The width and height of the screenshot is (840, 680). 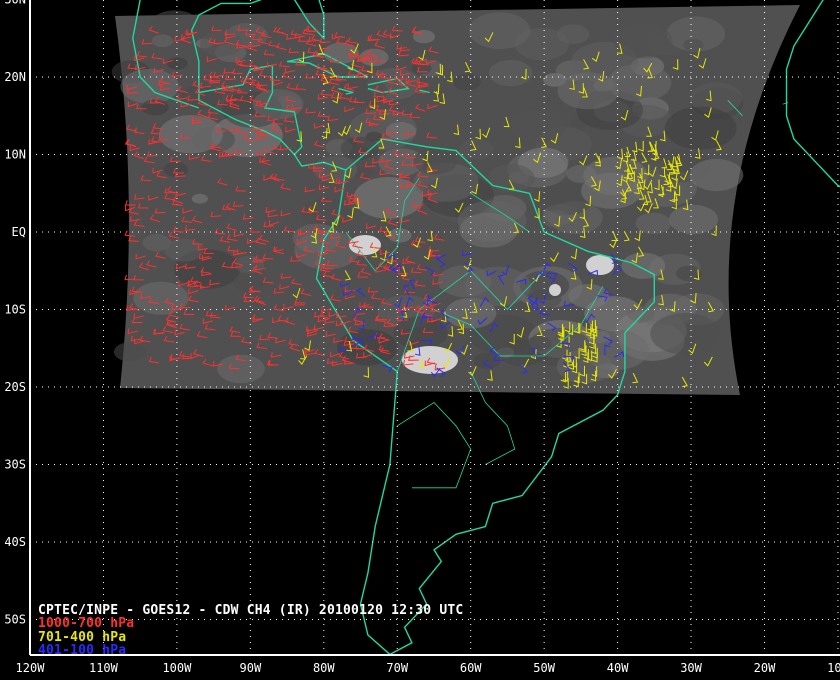 I want to click on lat-label: 10S, so click(x=15, y=310).